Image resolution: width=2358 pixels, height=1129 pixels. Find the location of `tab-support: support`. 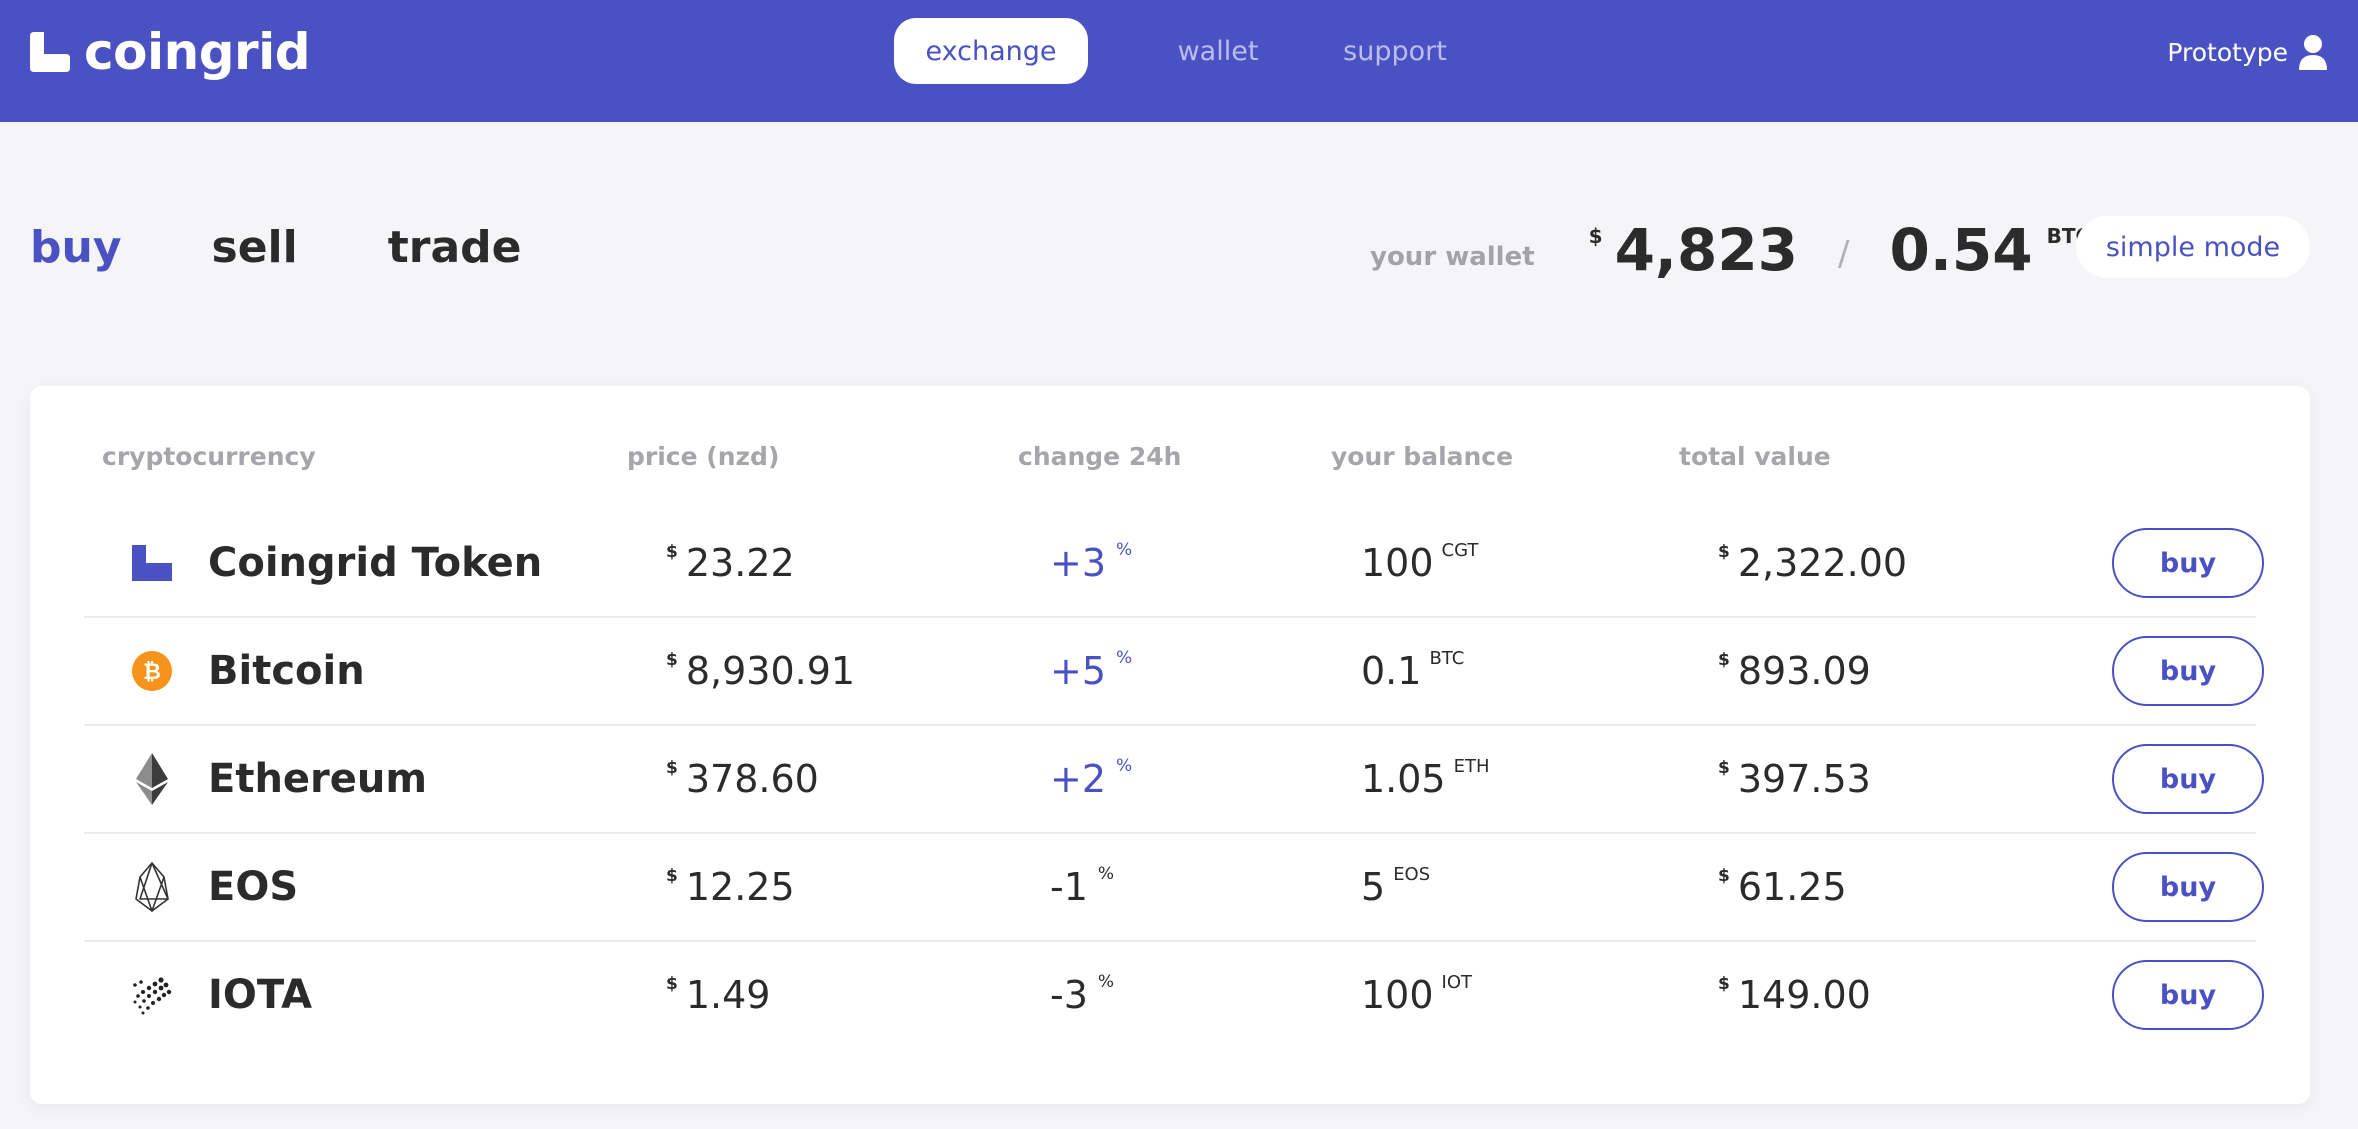

tab-support: support is located at coordinates (1395, 51).